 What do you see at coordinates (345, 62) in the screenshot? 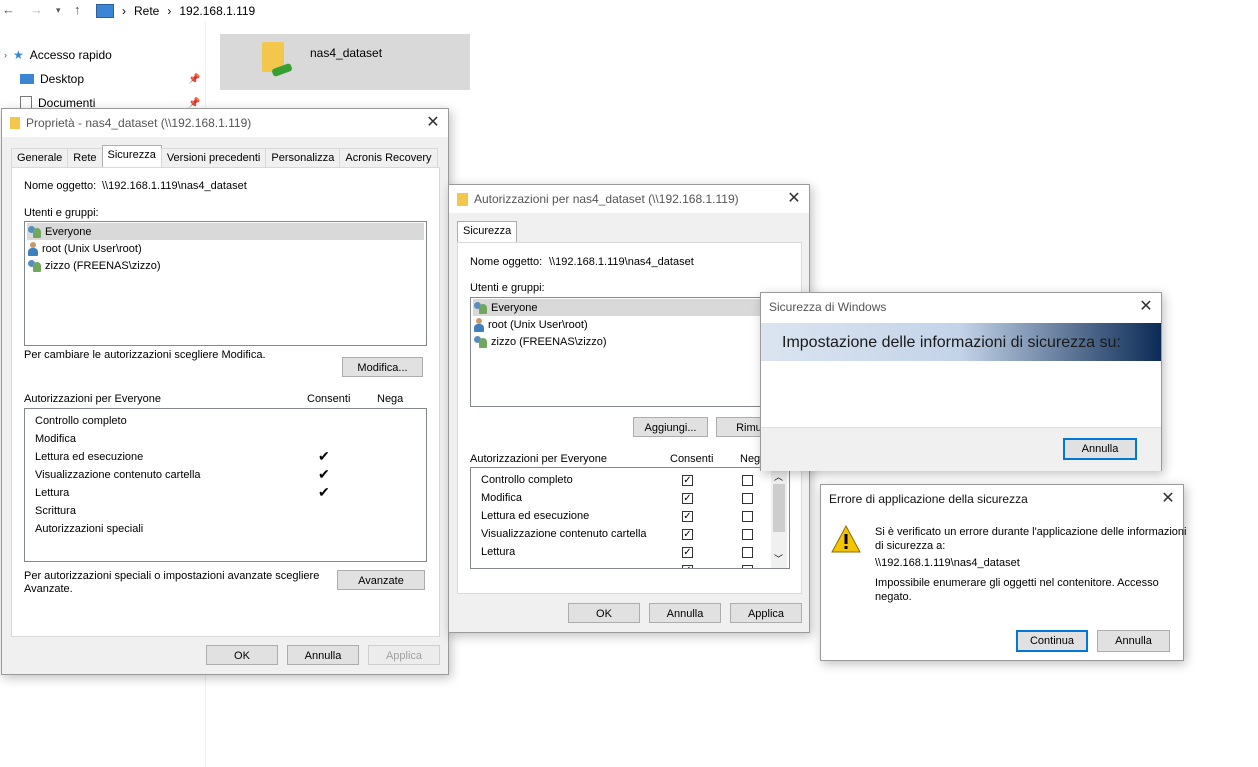
I see `folder-item-nas4-dataset: nas4_dataset` at bounding box center [345, 62].